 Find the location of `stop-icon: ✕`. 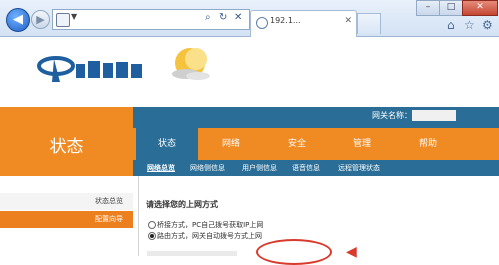

stop-icon: ✕ is located at coordinates (238, 17).